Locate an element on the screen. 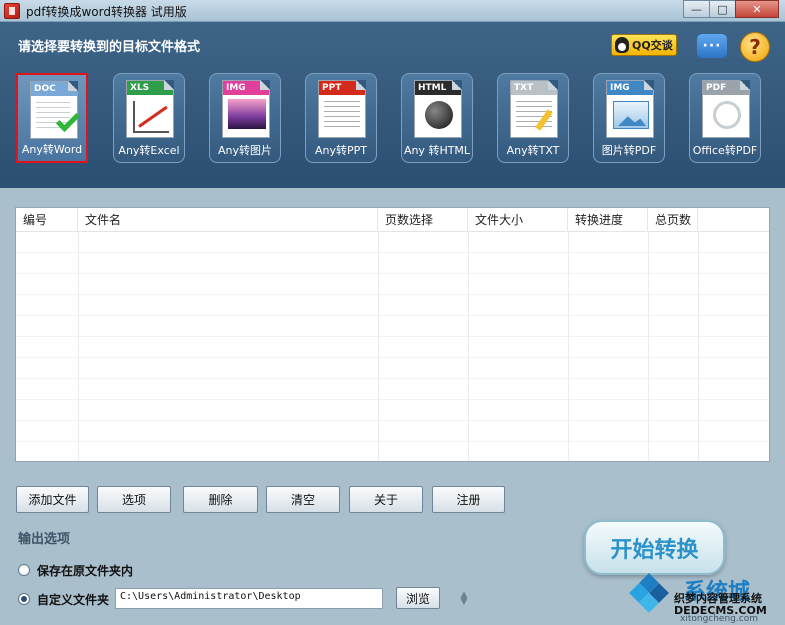 The image size is (785, 625). watermark-logo-icon is located at coordinates (649, 593).